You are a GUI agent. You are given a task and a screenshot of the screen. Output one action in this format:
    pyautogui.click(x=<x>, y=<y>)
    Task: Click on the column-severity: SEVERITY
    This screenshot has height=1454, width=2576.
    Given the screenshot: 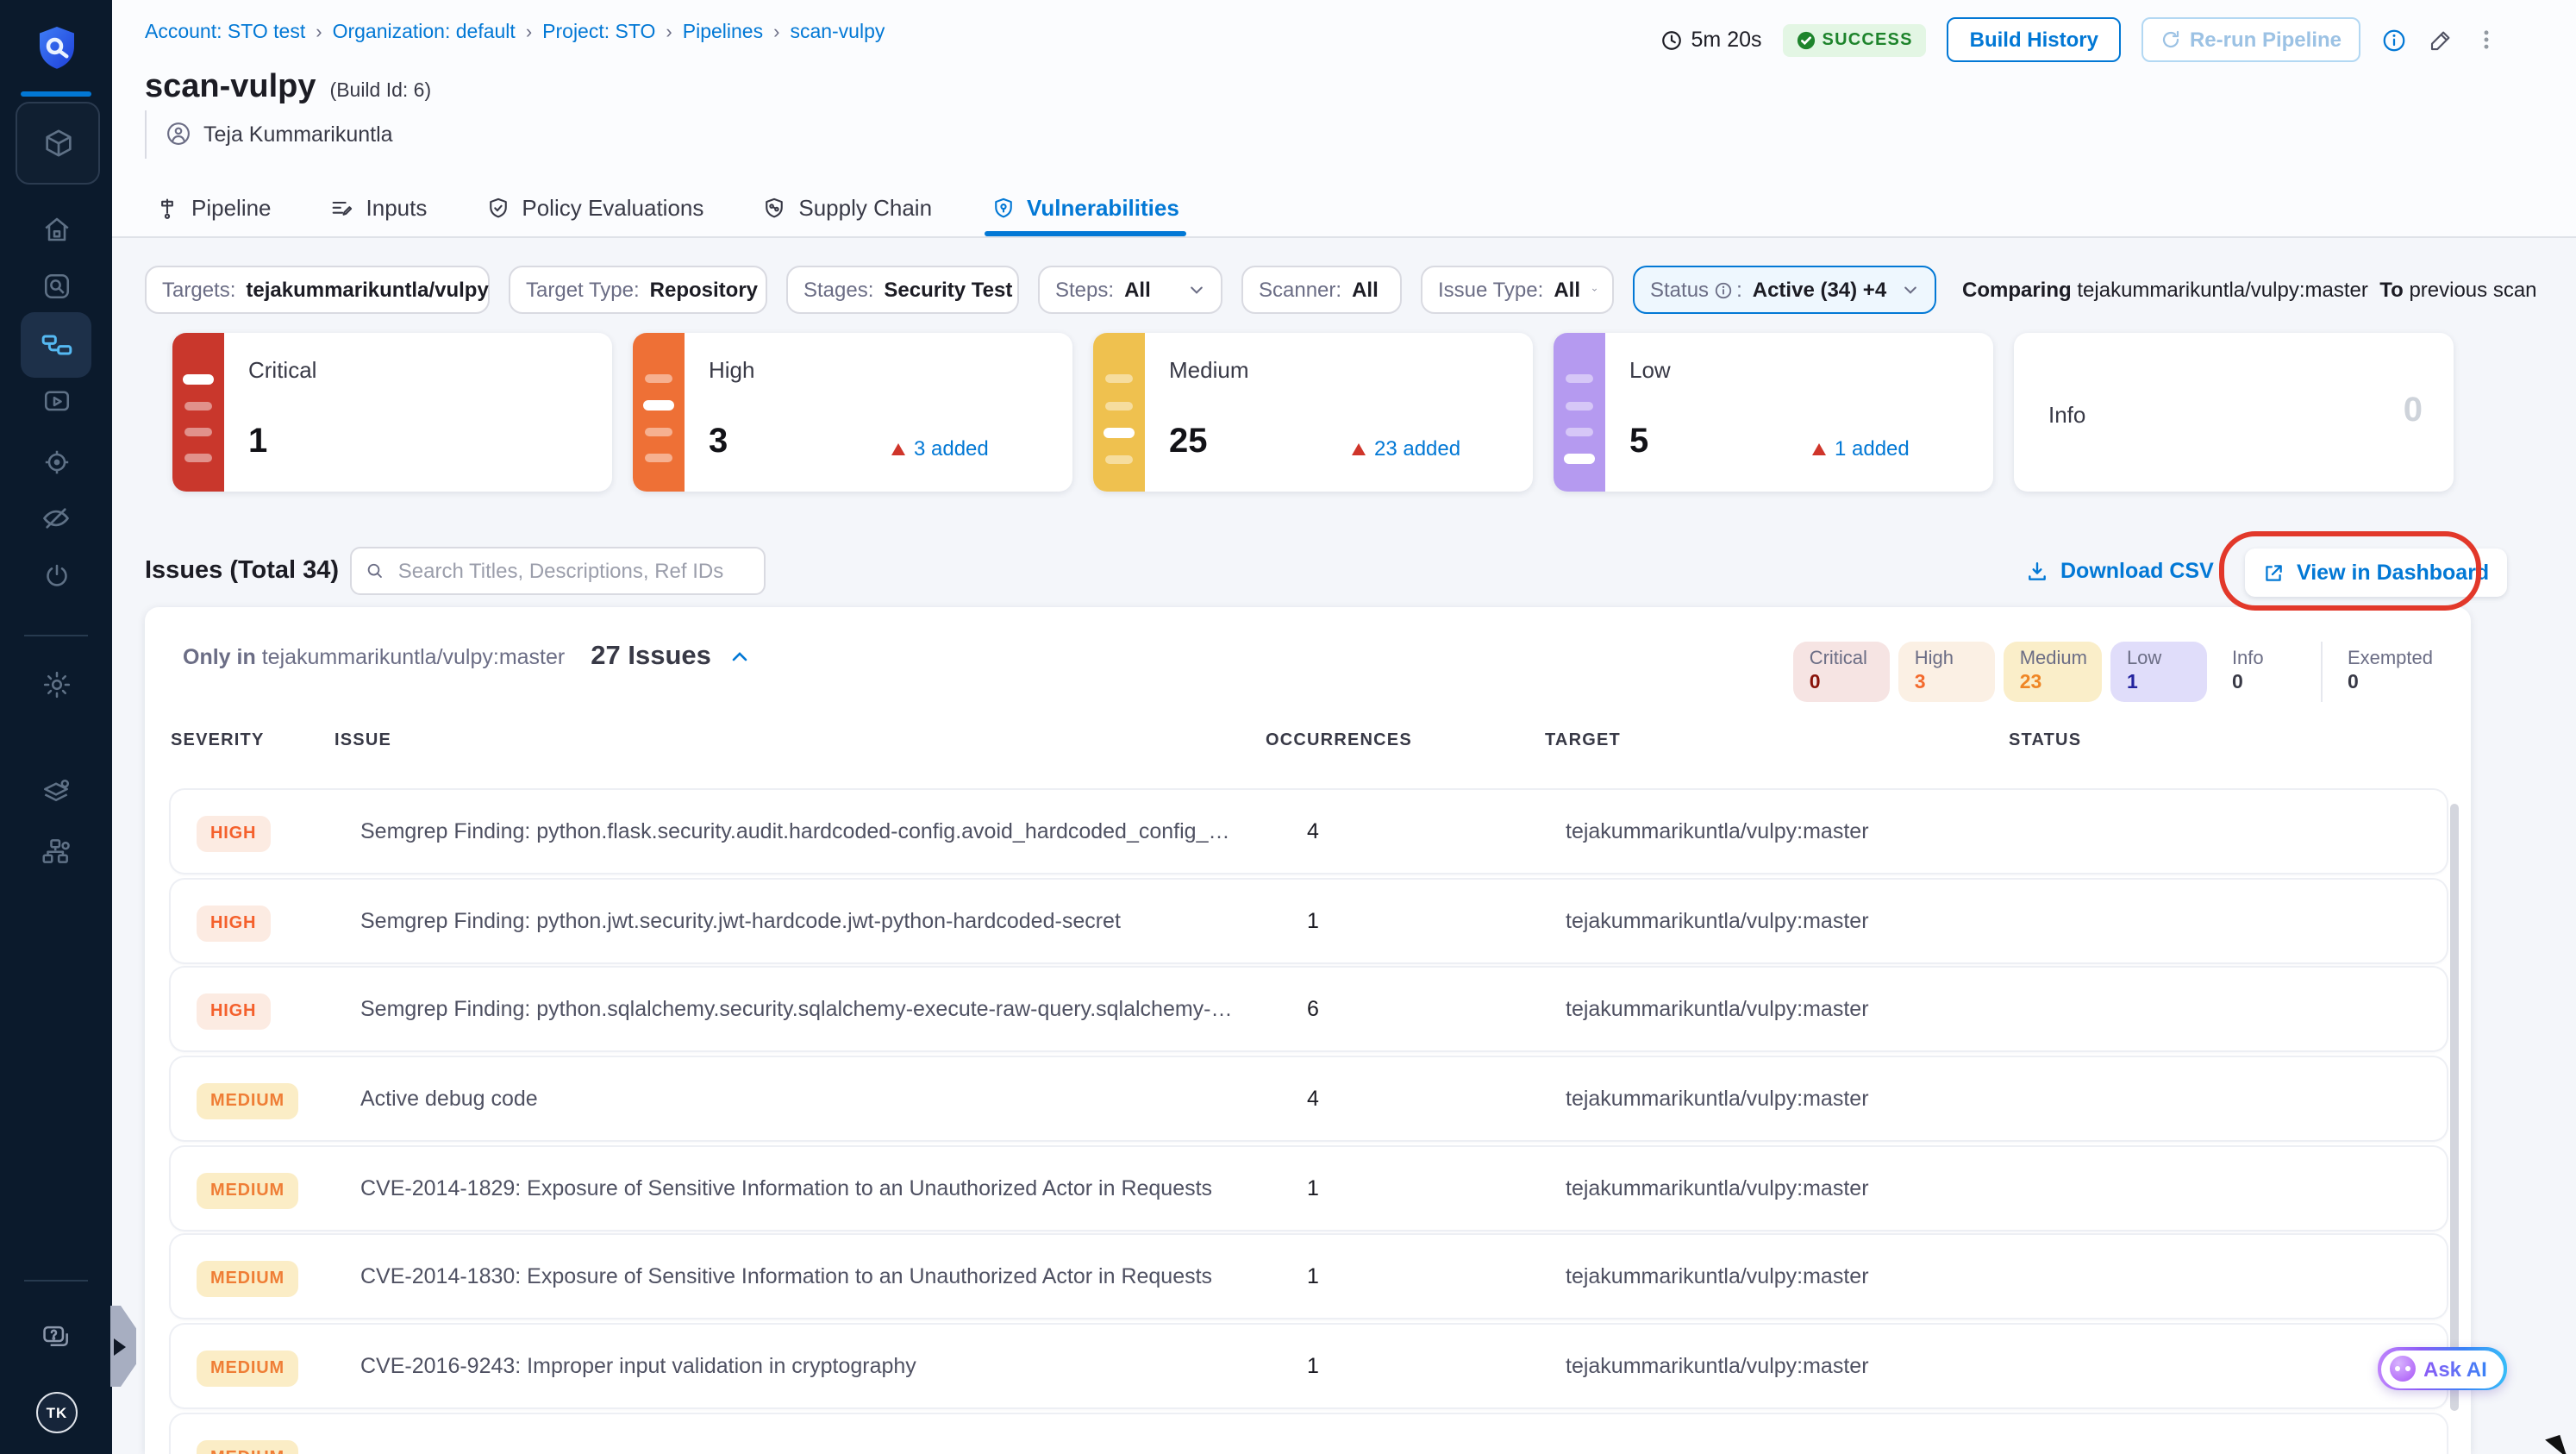 What is the action you would take?
    pyautogui.click(x=218, y=740)
    